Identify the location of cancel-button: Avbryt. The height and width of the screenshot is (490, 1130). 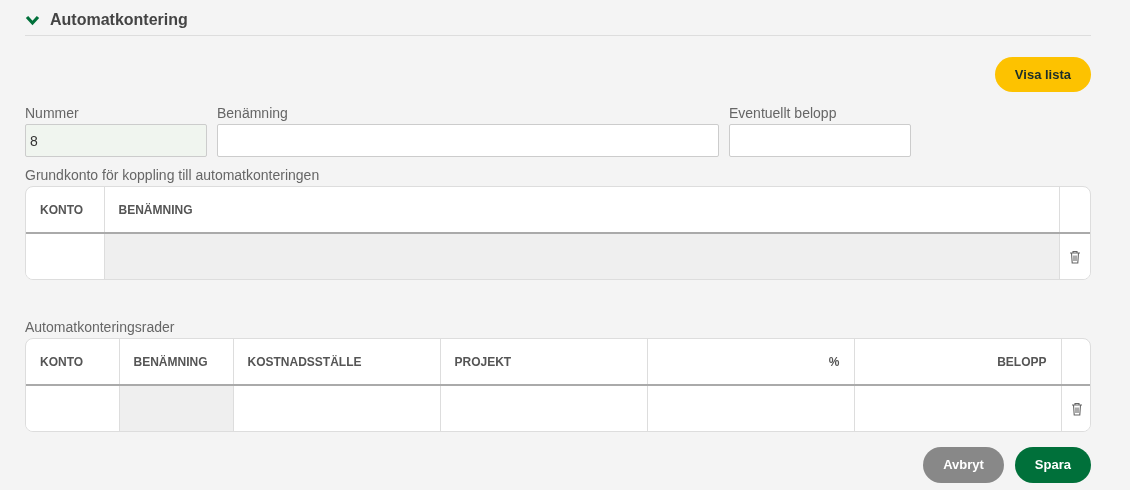
(963, 465).